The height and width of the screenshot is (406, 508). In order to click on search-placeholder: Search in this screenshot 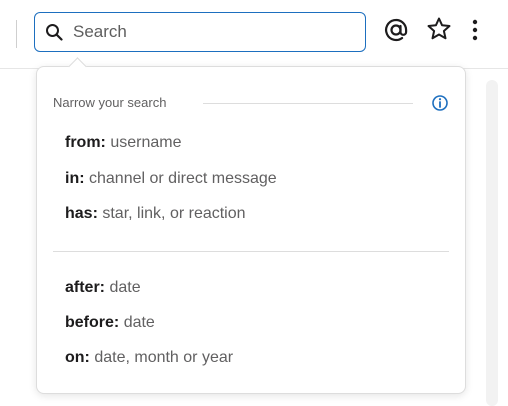, I will do `click(100, 31)`.